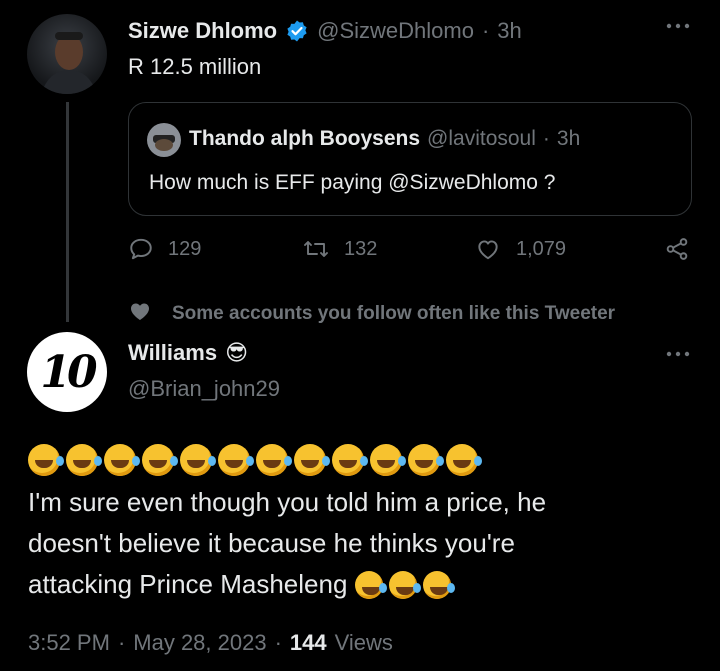  Describe the element at coordinates (541, 248) in the screenshot. I see `like-count: 1,079` at that location.